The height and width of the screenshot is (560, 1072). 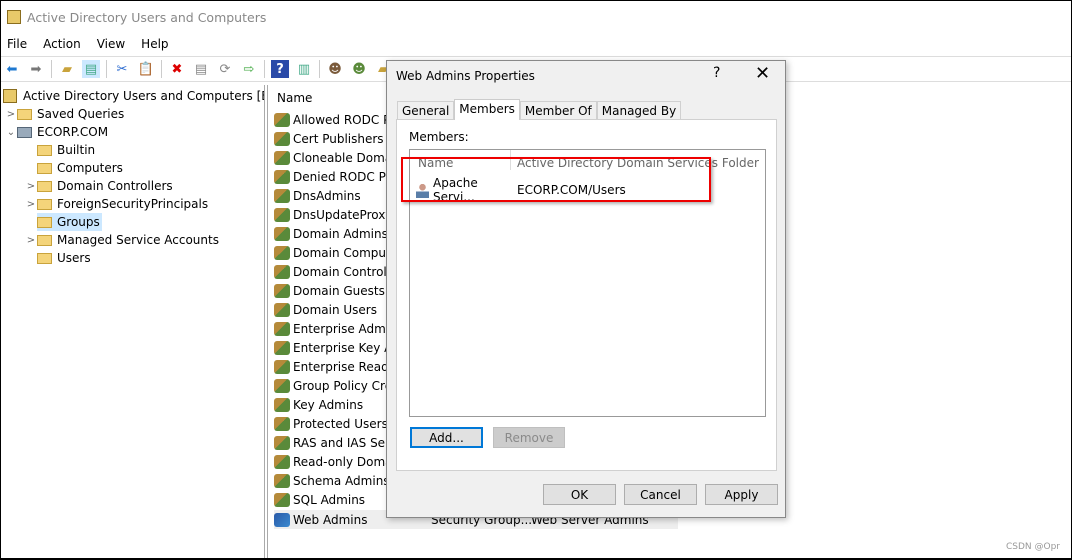 What do you see at coordinates (62, 44) in the screenshot?
I see `menu-action: Action` at bounding box center [62, 44].